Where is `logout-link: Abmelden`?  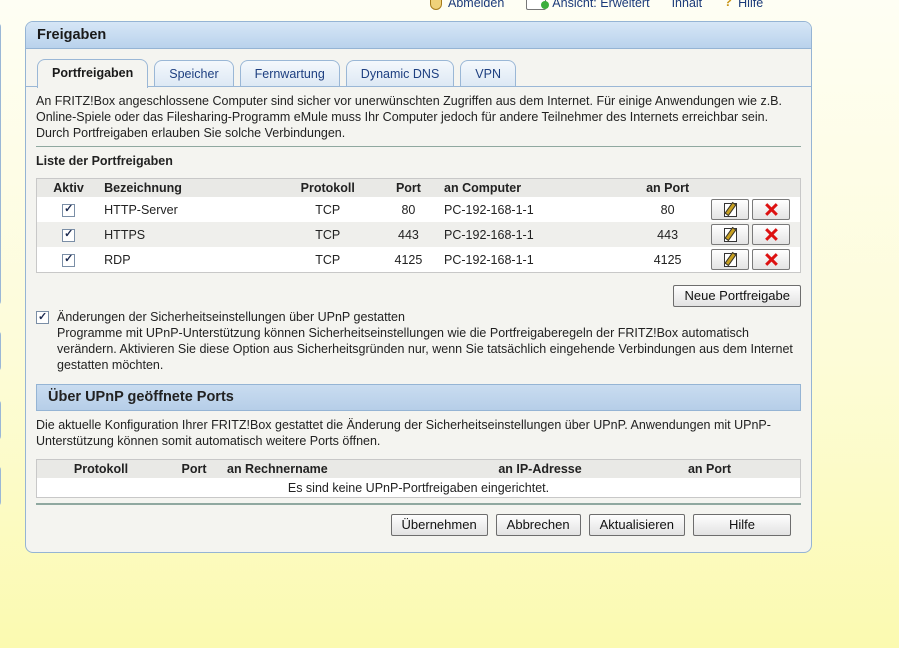 logout-link: Abmelden is located at coordinates (467, 5).